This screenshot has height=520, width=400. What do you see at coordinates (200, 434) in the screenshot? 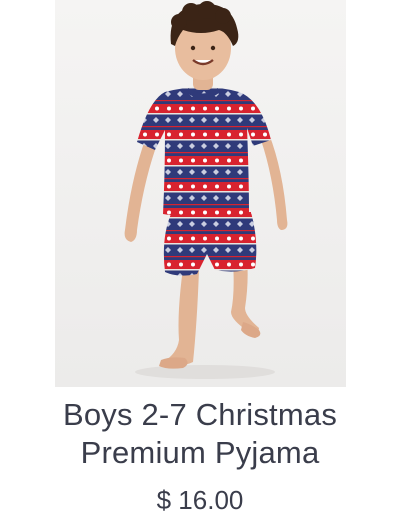
I see `product-title: Boys 2-7 Christmas Premium Pyjama` at bounding box center [200, 434].